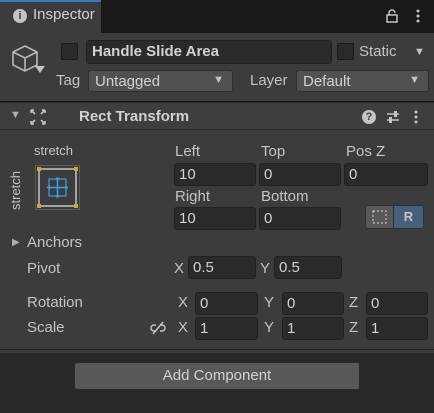  I want to click on top-label: Top, so click(273, 151).